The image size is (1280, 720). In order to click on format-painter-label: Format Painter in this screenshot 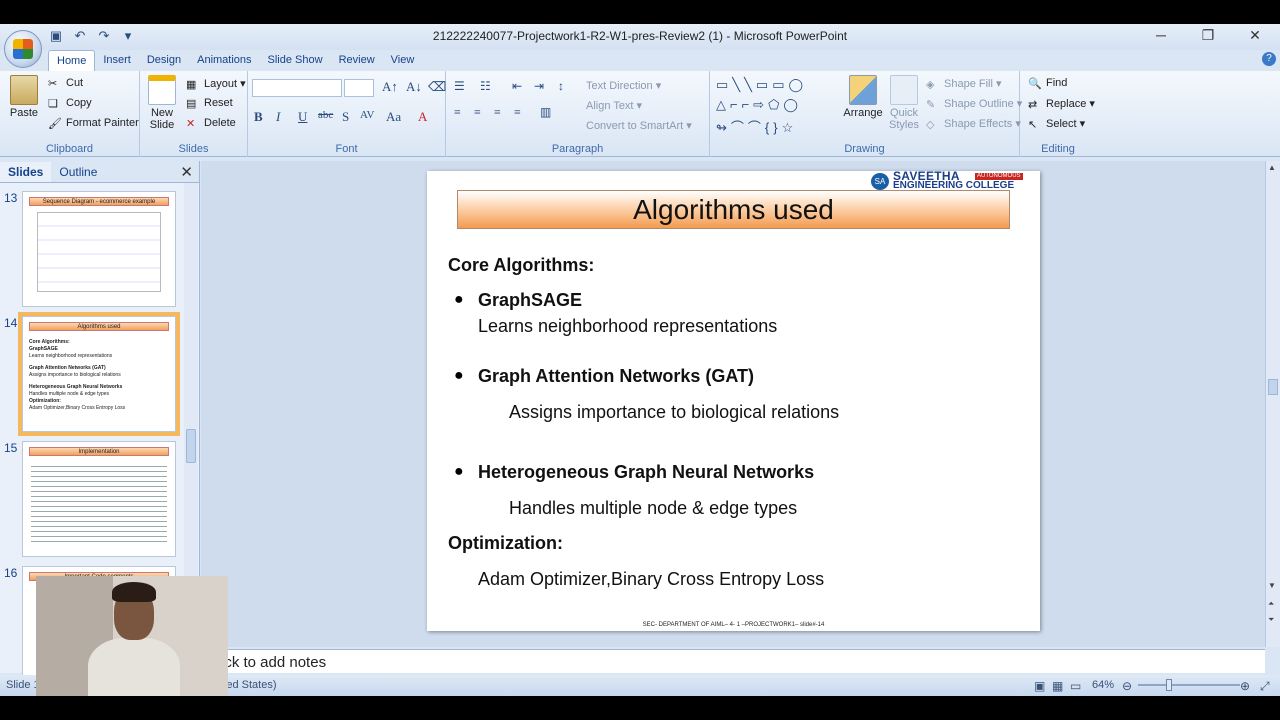, I will do `click(102, 123)`.